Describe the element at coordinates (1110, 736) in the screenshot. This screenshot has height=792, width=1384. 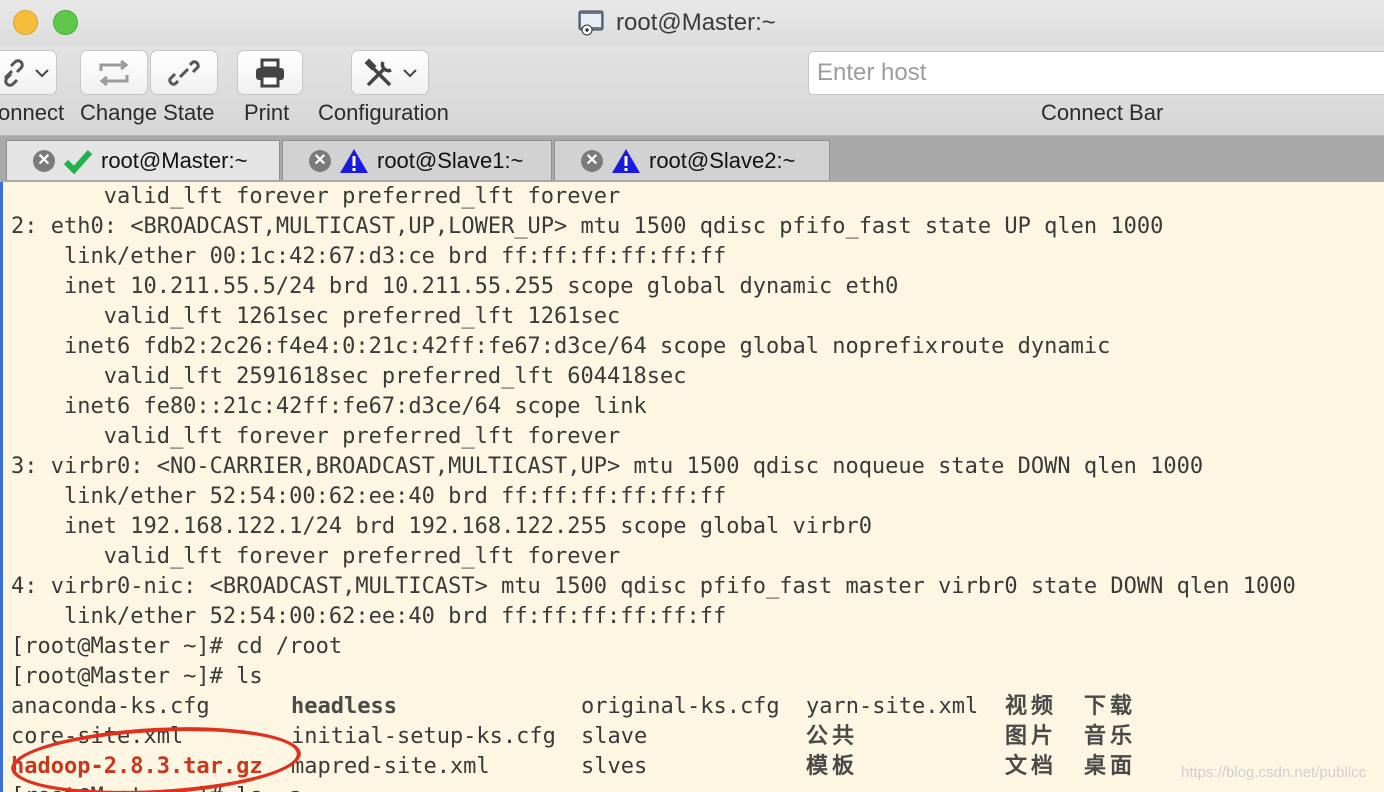
I see `ls-entry-directory: 音乐` at that location.